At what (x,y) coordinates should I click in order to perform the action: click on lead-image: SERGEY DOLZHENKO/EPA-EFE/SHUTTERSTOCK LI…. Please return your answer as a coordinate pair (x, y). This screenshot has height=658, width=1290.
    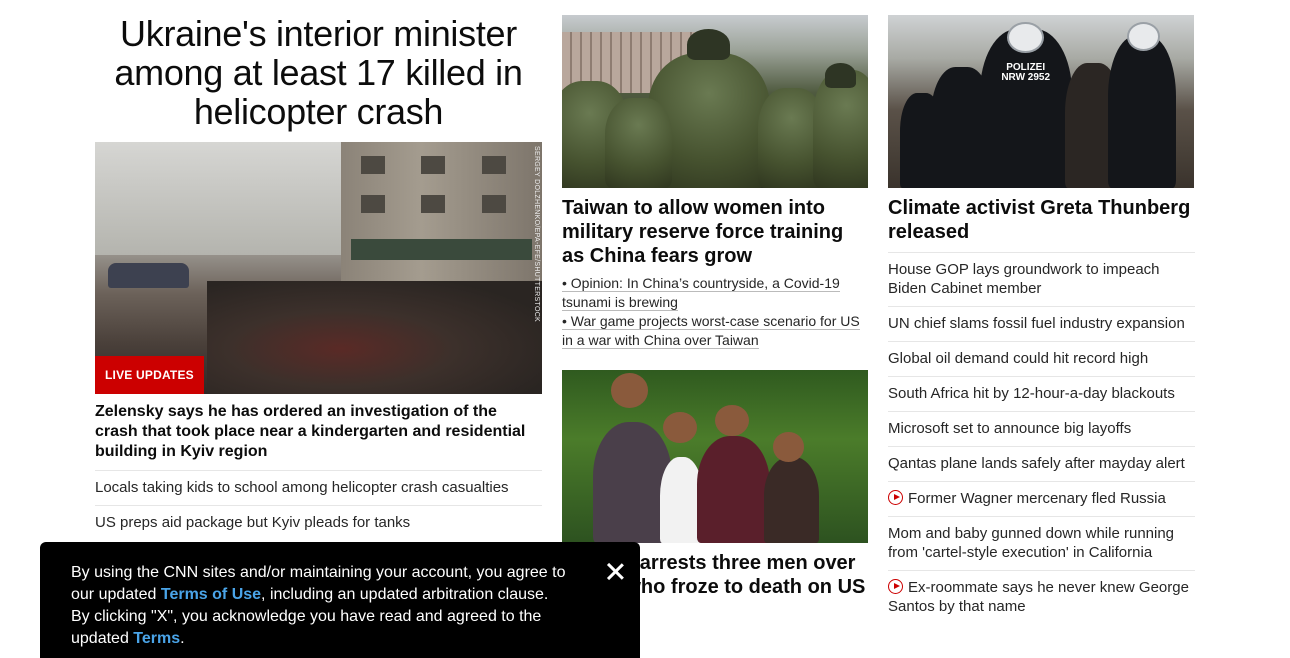
    Looking at the image, I should click on (318, 268).